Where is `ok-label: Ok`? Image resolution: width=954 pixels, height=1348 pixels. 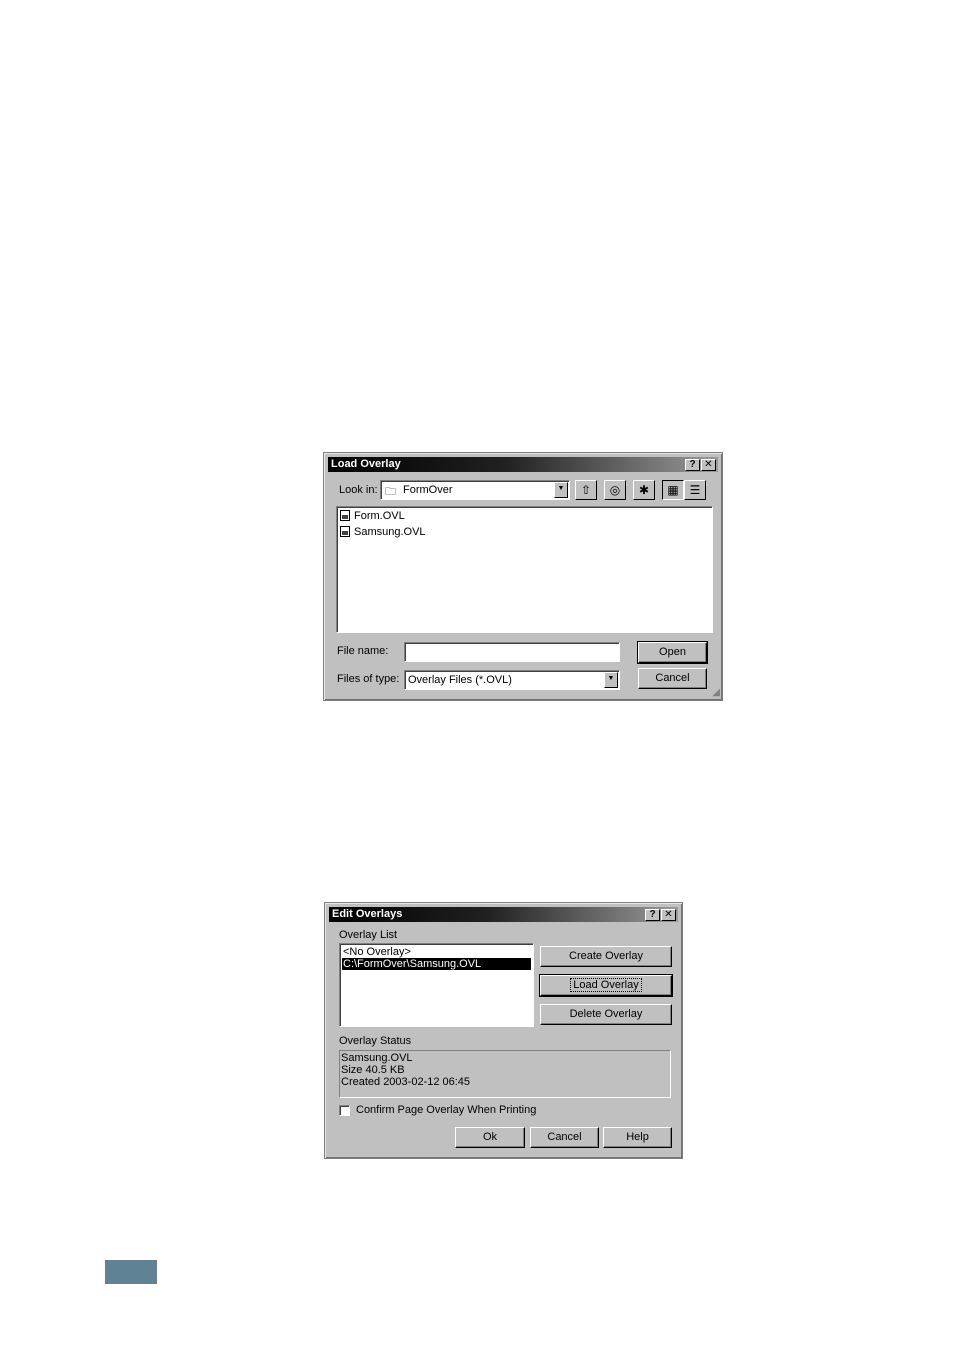 ok-label: Ok is located at coordinates (490, 1137).